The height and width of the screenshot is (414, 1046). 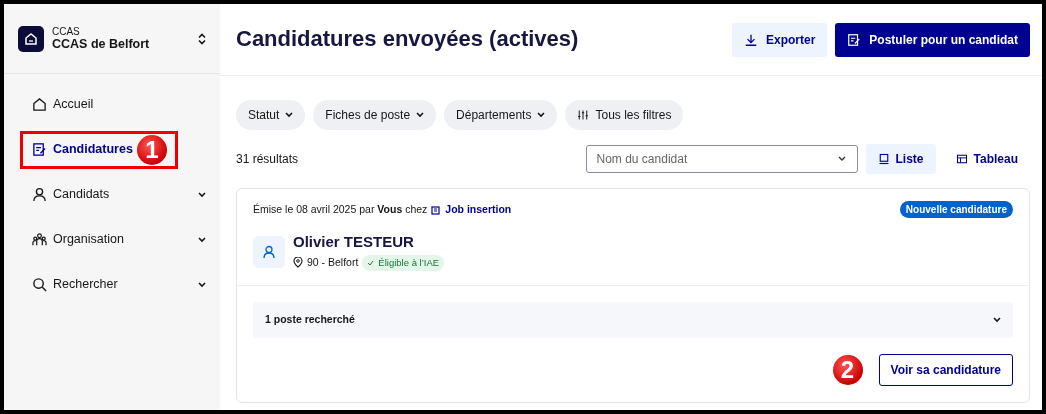 I want to click on eligibility-badge: Éligible à l’IAE, so click(x=403, y=262).